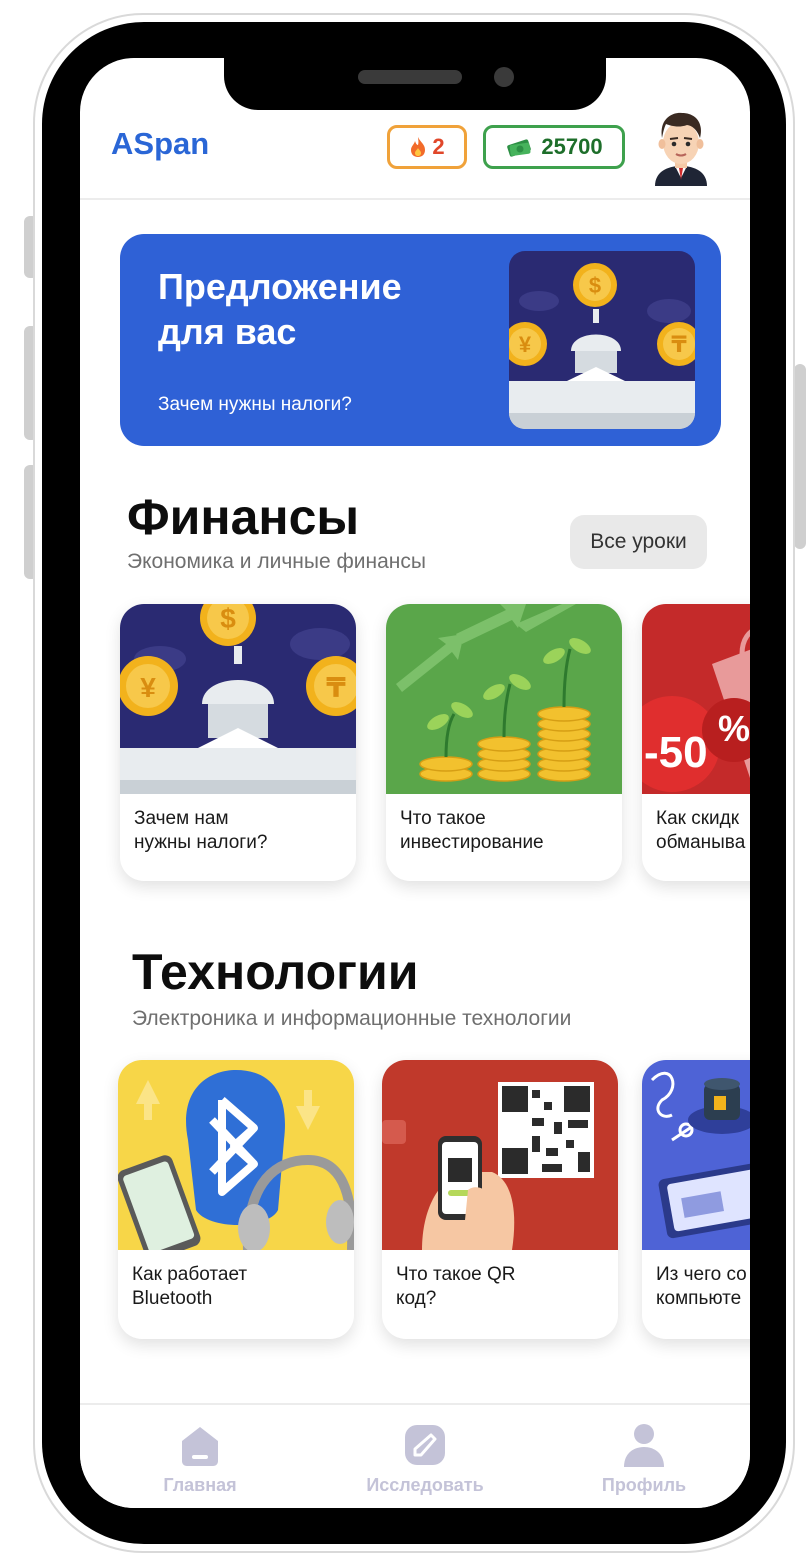 This screenshot has width=812, height=1566. I want to click on nav-profile-label: Профиль, so click(644, 1485).